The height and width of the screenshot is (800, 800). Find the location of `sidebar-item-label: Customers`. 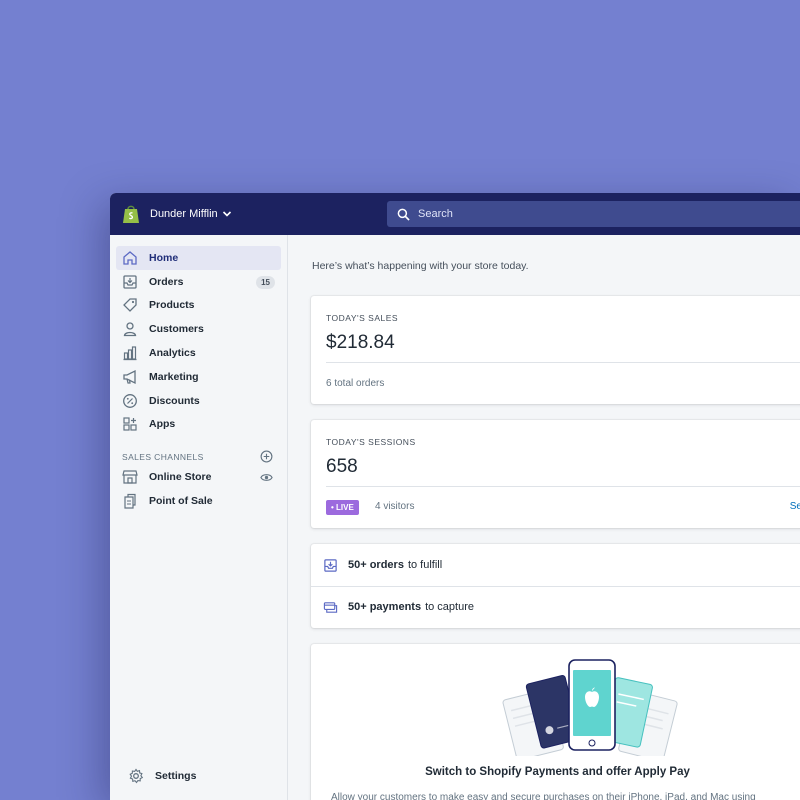

sidebar-item-label: Customers is located at coordinates (176, 329).